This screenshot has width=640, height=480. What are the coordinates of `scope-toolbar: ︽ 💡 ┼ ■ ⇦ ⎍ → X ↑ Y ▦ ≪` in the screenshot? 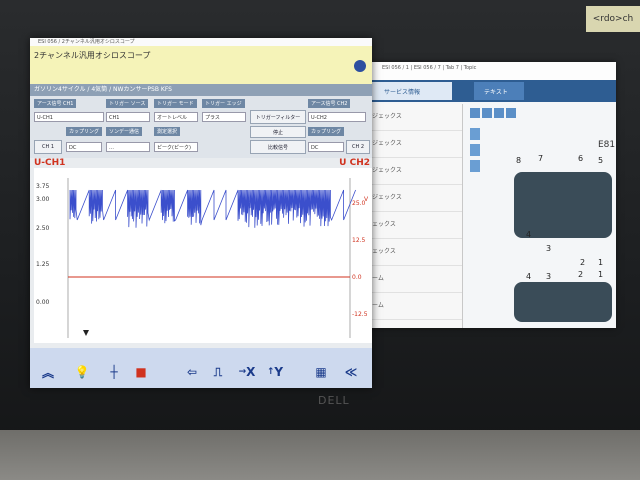 It's located at (201, 368).